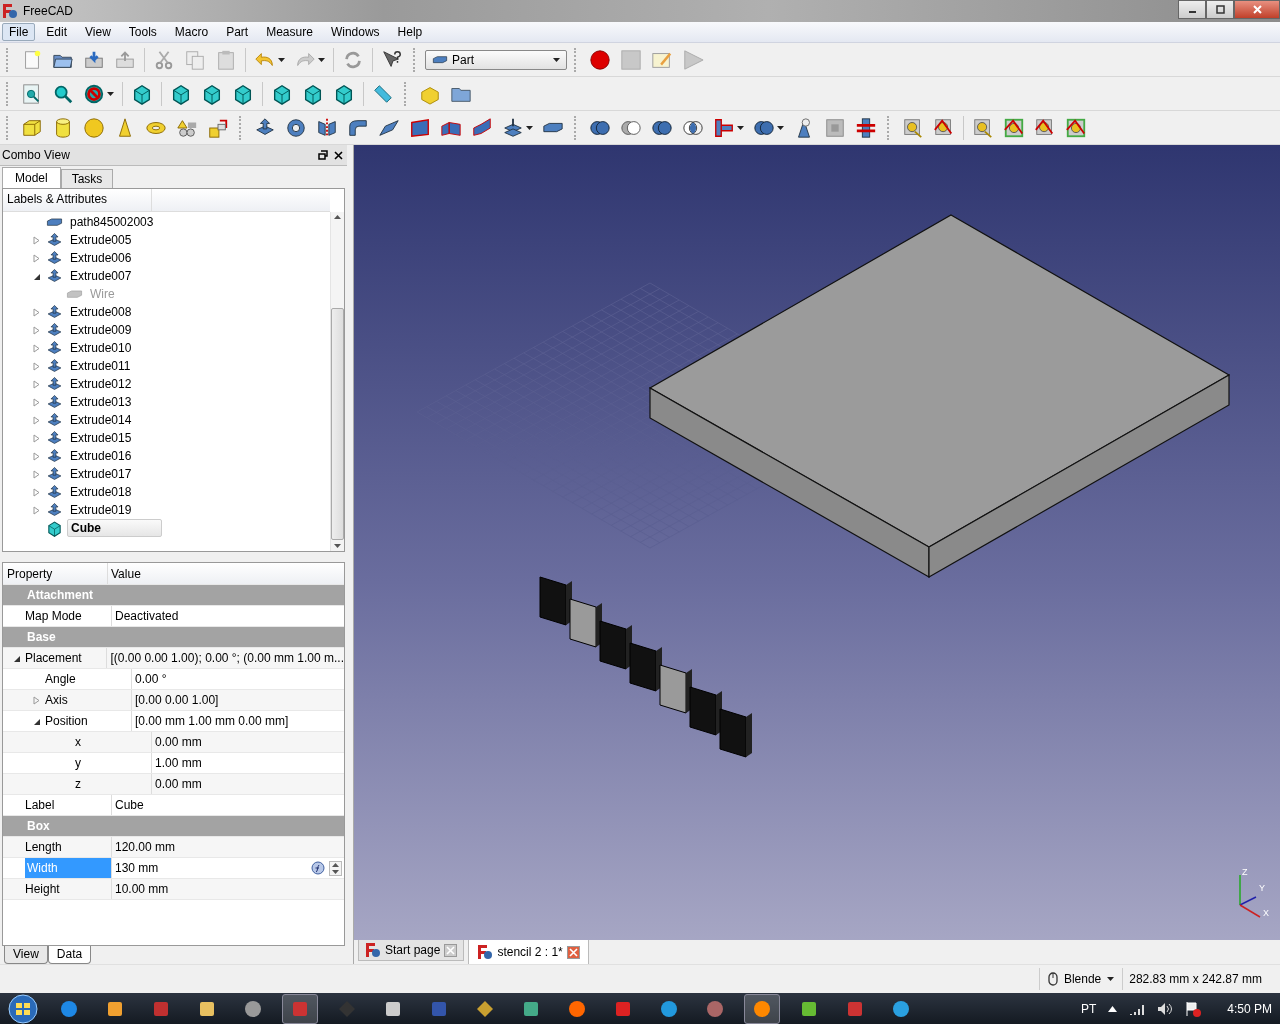  Describe the element at coordinates (101, 492) in the screenshot. I see `tree-item: Extrude018` at that location.